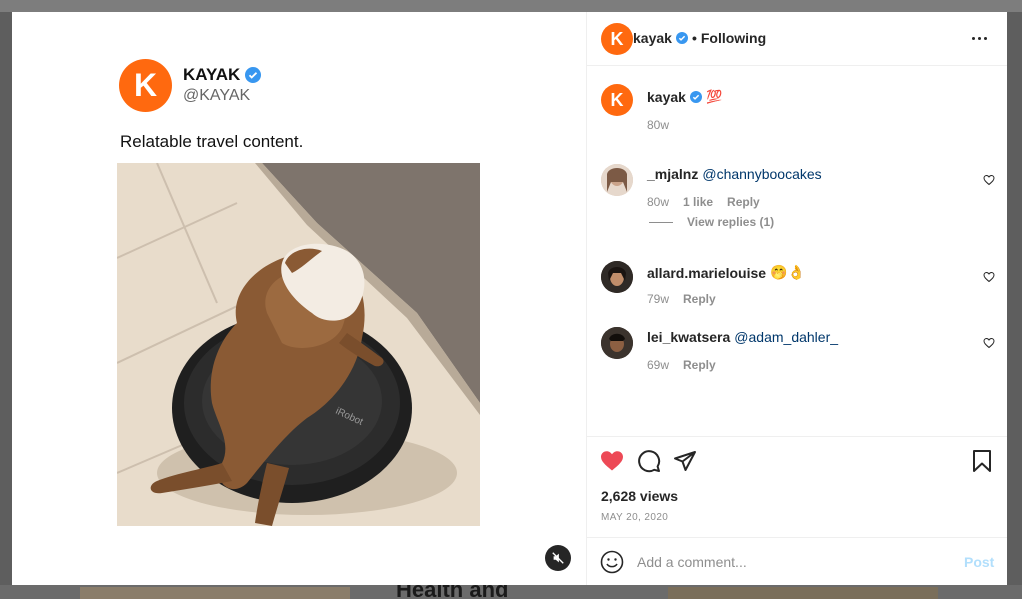 The image size is (1022, 599). I want to click on comment-username: _mjalnz, so click(672, 174).